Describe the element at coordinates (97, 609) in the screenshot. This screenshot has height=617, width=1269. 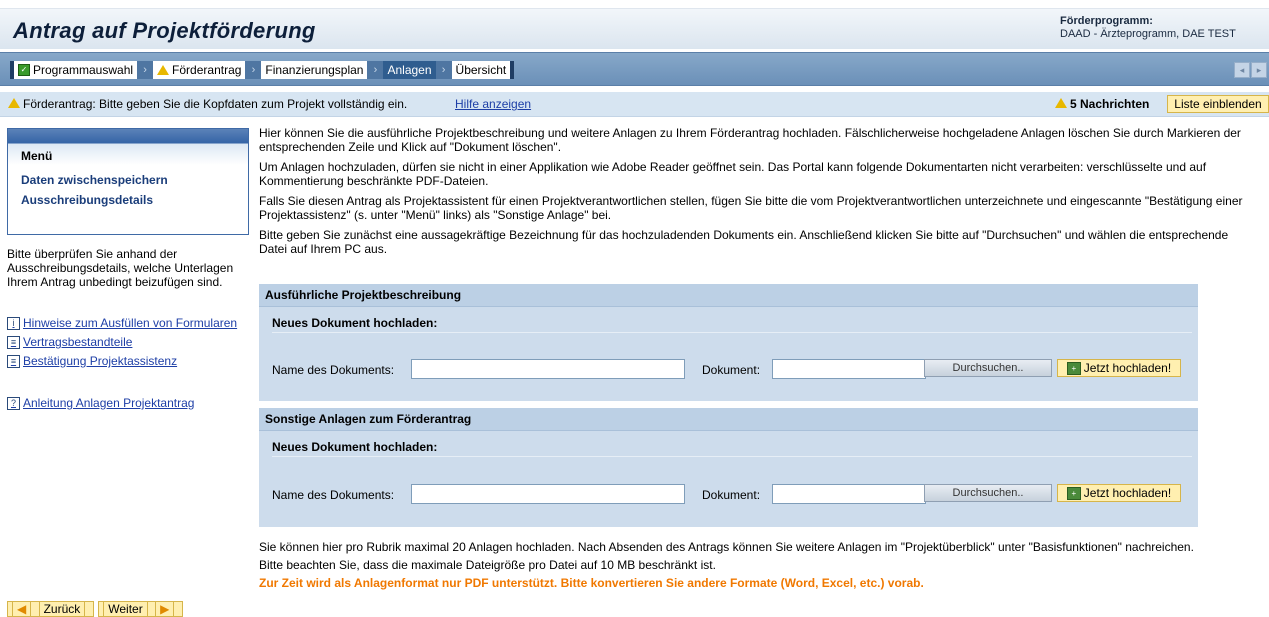
I see `bottom-nav: ◀ Zurück Weiter ▶` at that location.